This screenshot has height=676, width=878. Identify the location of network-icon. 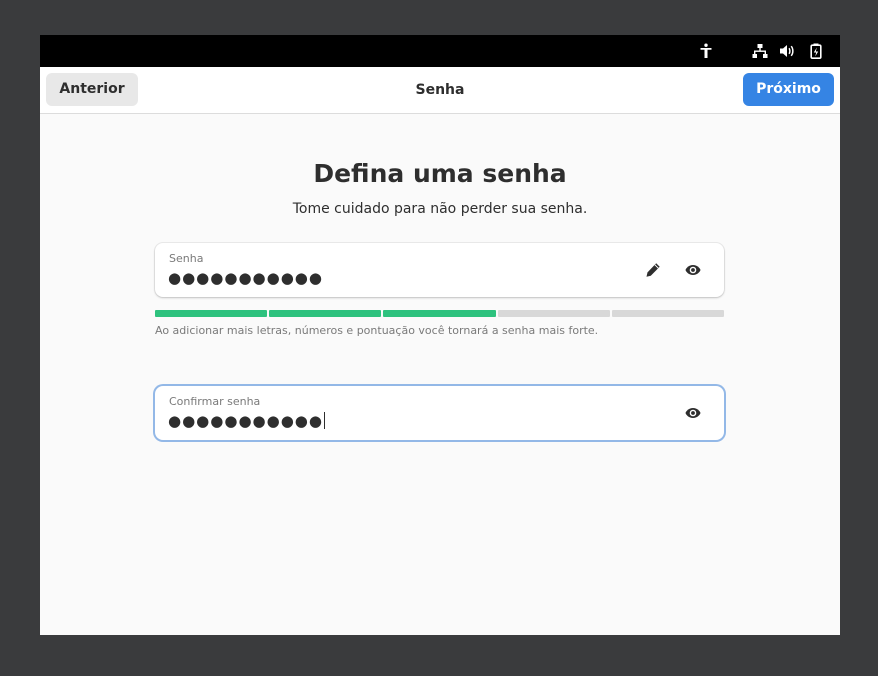
(760, 51).